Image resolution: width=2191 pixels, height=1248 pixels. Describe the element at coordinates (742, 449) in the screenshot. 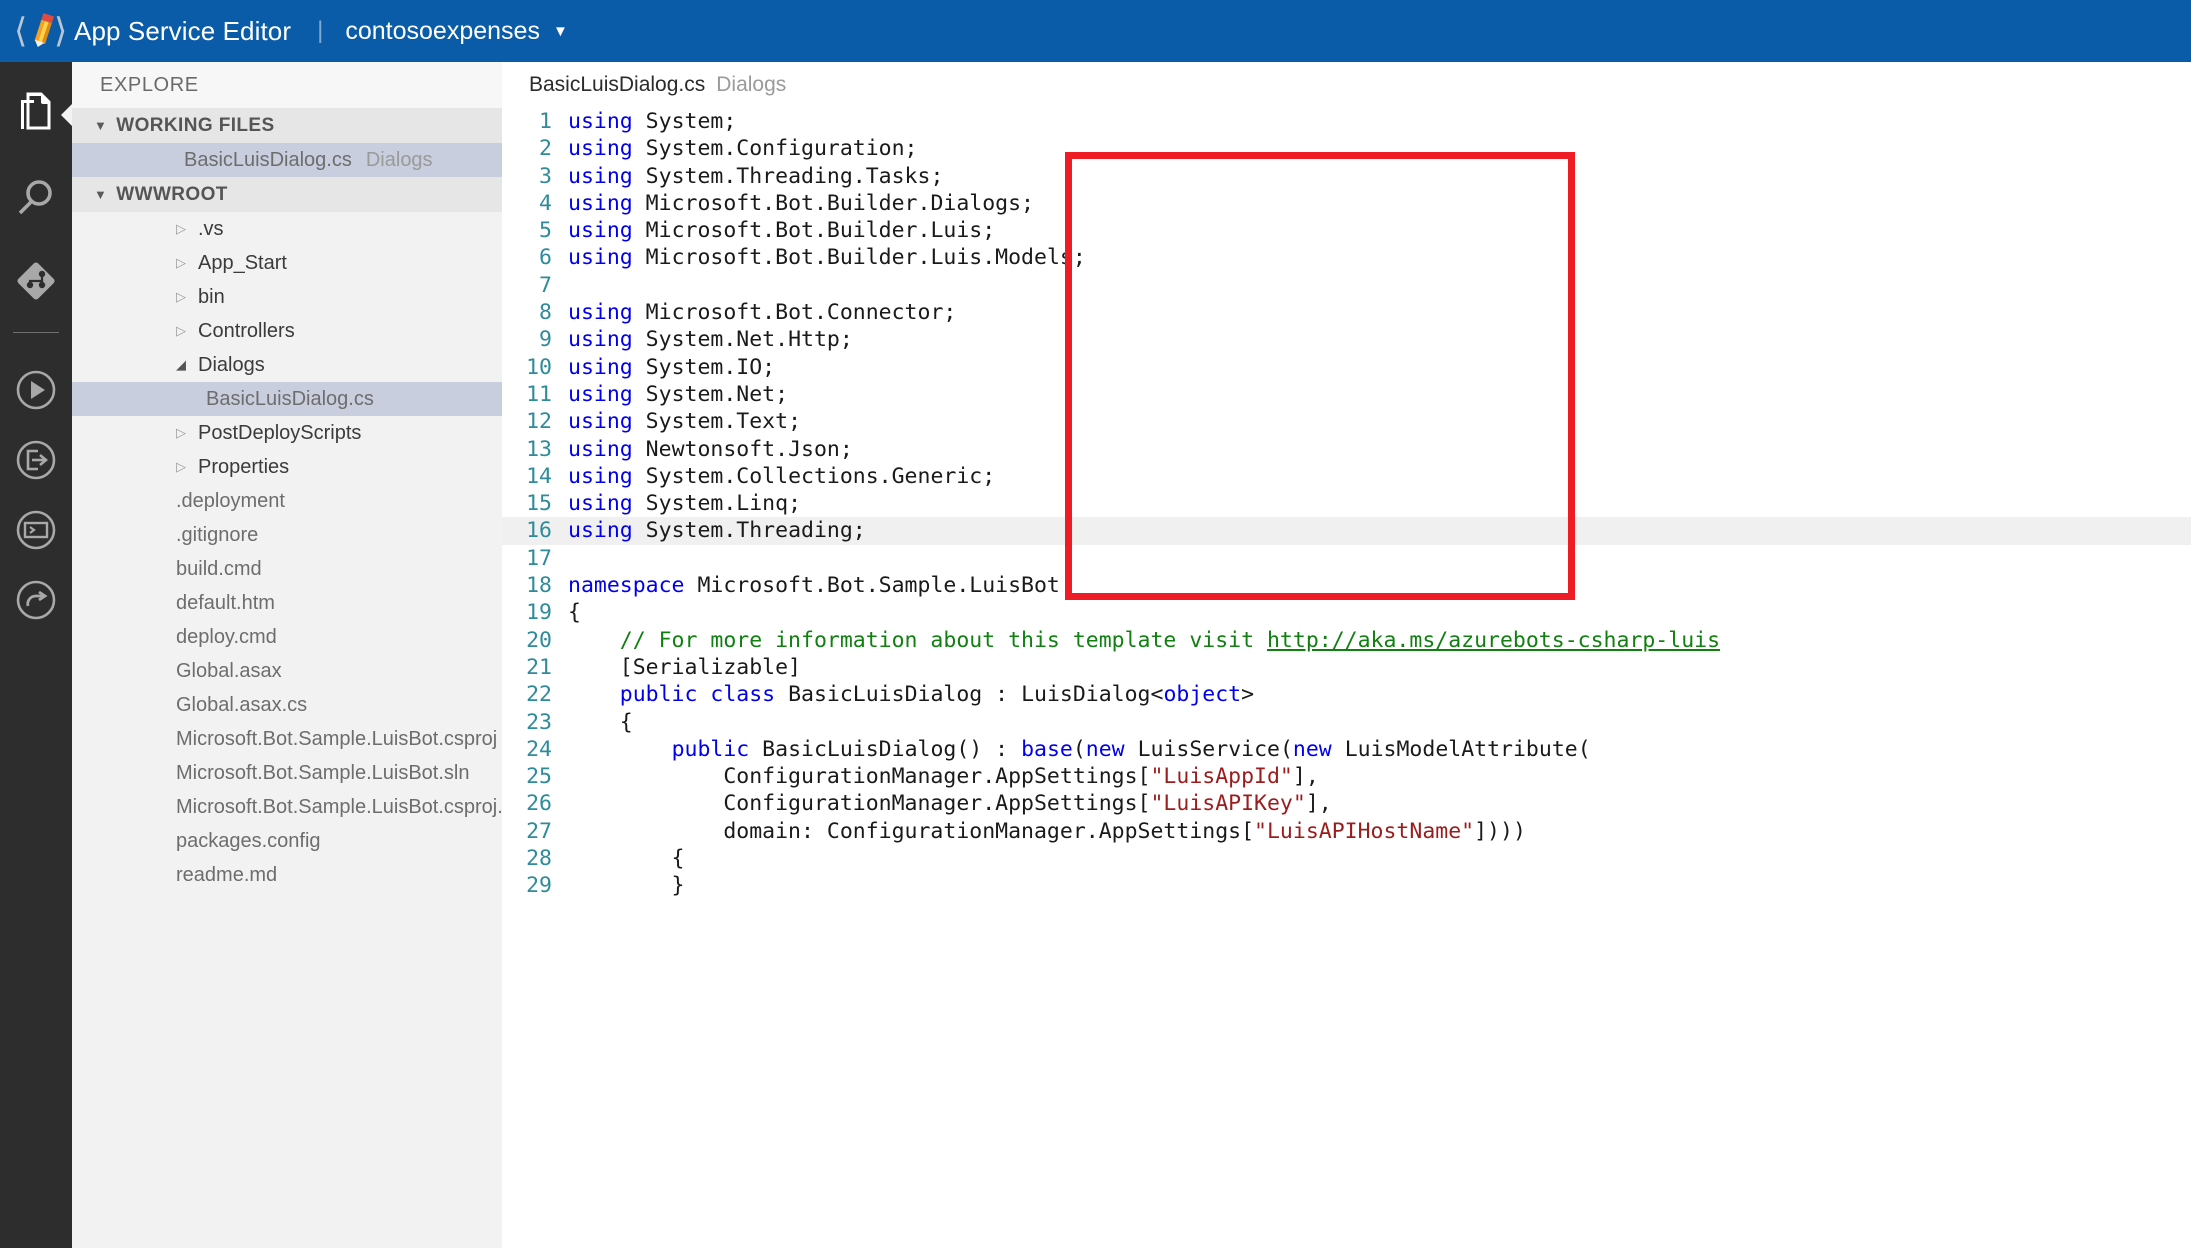

I see `code-token-p: Newtonsoft.Json;` at that location.